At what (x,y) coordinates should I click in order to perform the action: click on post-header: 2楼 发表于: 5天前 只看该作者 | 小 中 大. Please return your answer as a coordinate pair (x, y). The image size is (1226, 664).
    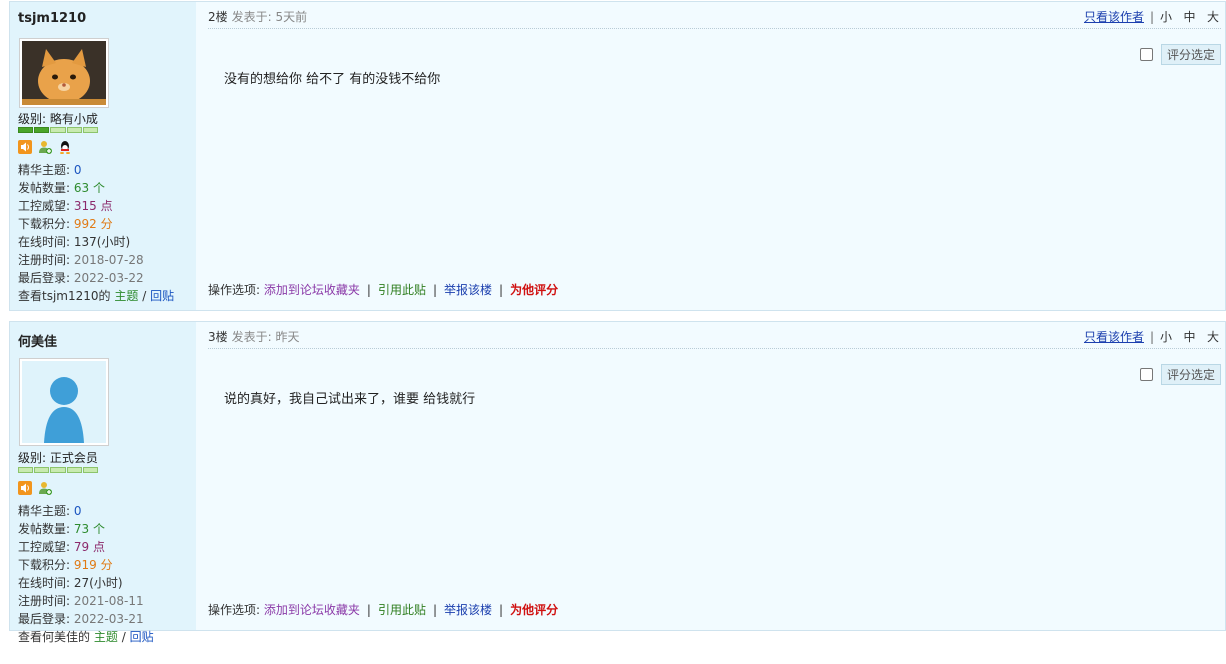
    Looking at the image, I should click on (714, 18).